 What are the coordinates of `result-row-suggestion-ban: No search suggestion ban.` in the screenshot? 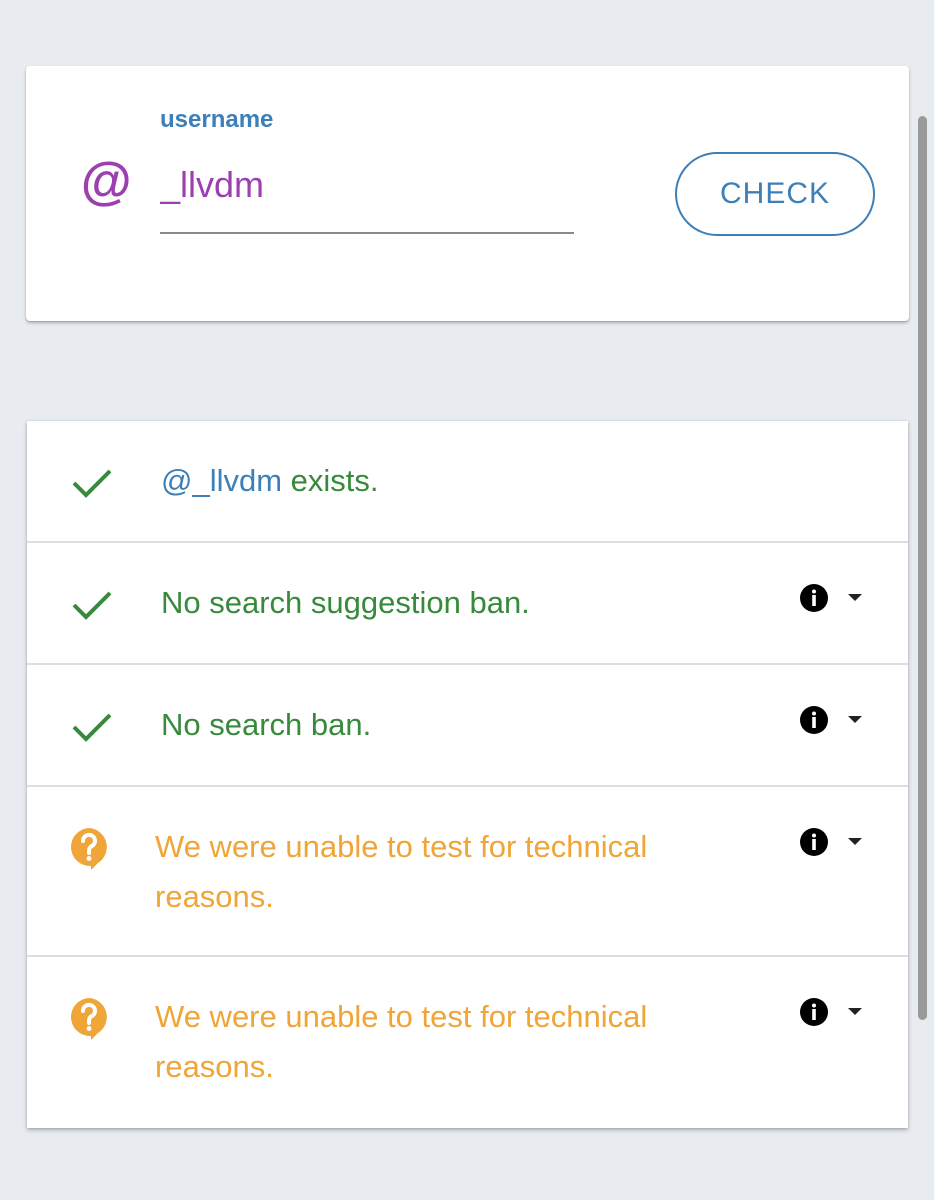 It's located at (467, 604).